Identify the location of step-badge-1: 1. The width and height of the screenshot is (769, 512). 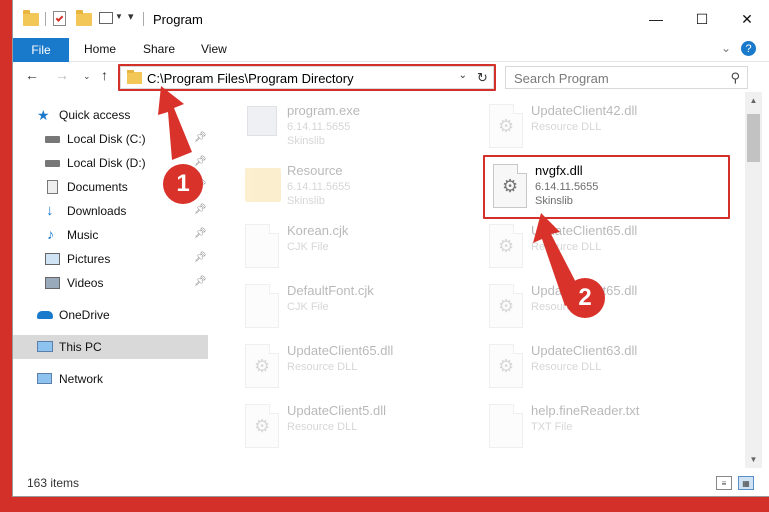
(183, 184).